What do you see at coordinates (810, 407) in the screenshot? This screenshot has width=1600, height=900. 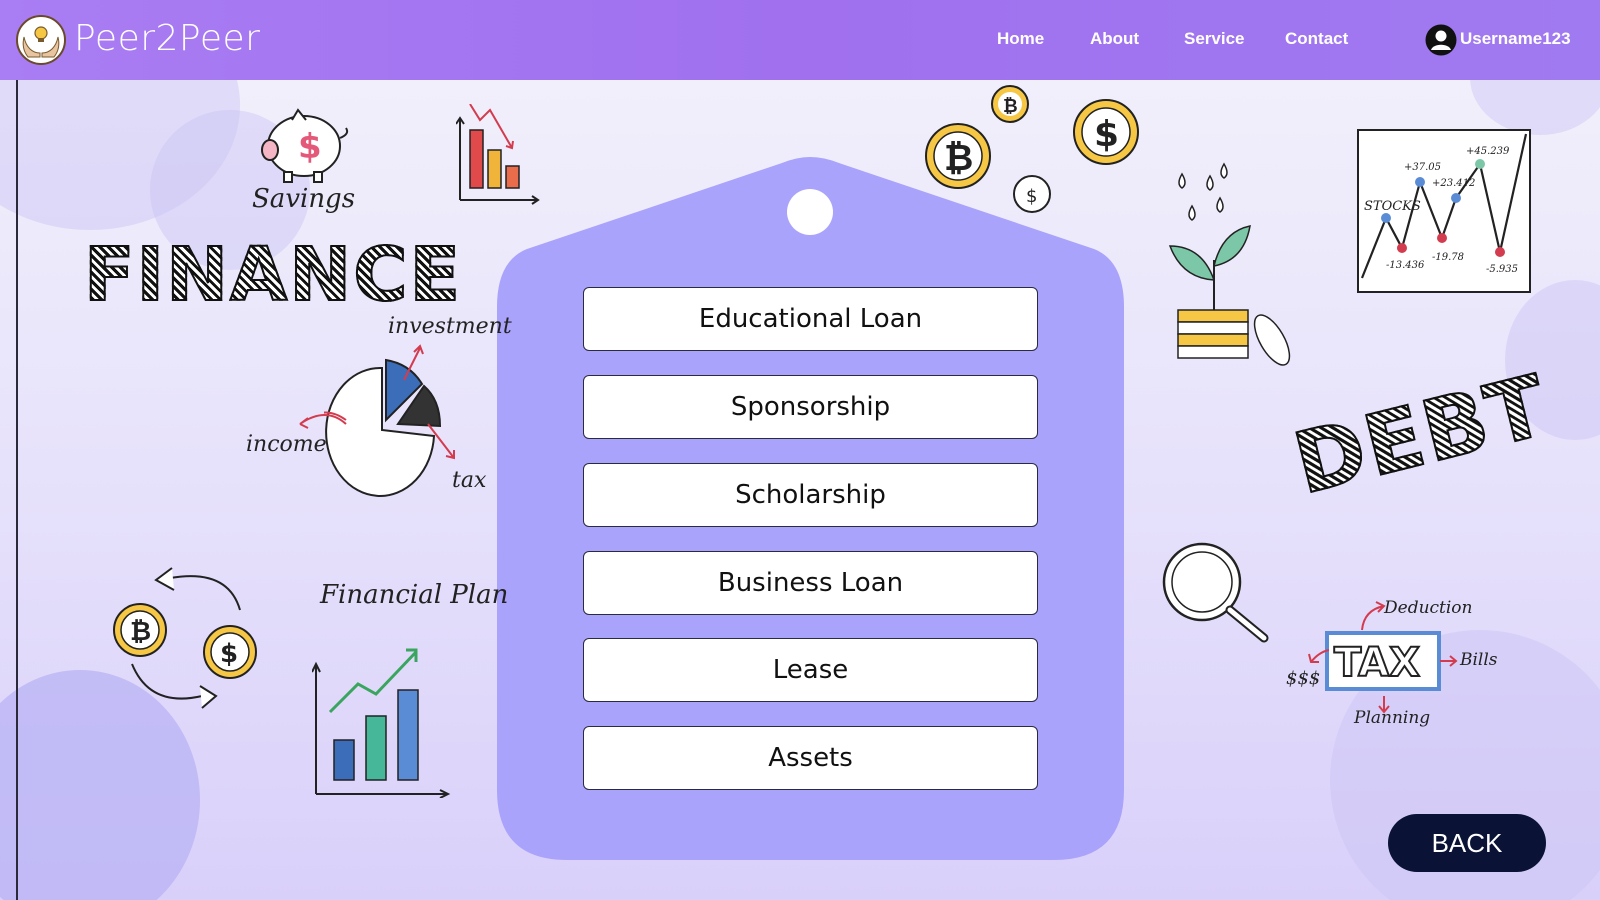 I see `sponsorship-button: Sponsorship` at bounding box center [810, 407].